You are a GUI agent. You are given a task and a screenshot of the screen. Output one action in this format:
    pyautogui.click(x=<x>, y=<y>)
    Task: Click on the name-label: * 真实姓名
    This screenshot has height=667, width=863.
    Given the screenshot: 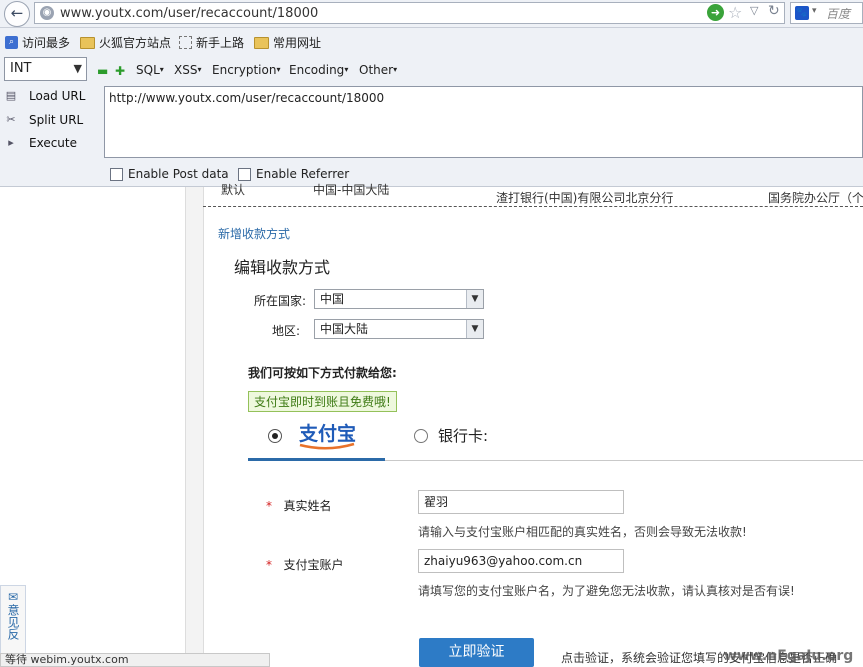 What is the action you would take?
    pyautogui.click(x=299, y=506)
    